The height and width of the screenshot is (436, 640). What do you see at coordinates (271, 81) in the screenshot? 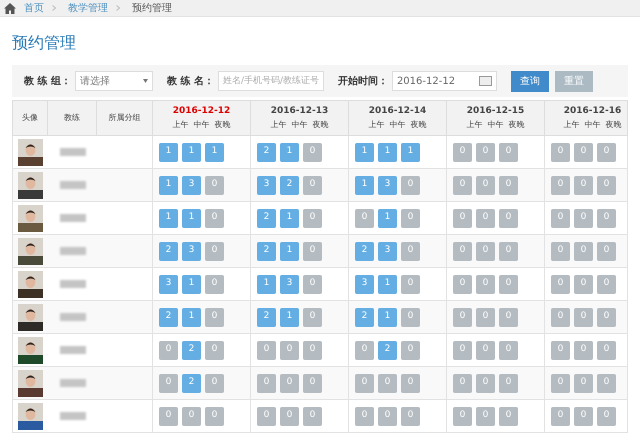
I see `name-input-field: 姓名/手机号码/教练证号` at bounding box center [271, 81].